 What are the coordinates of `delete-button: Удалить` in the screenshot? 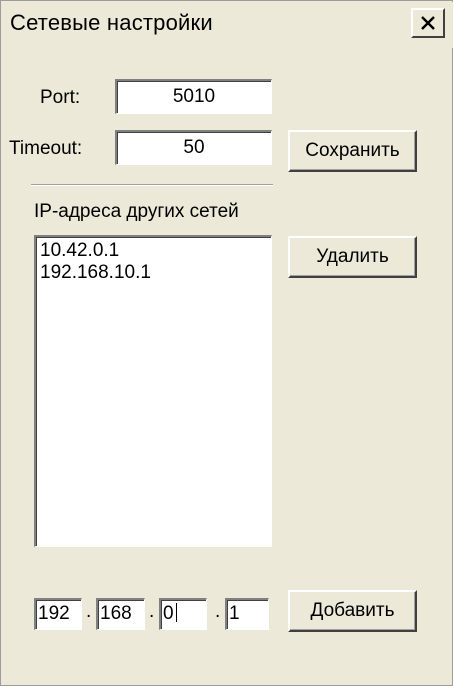 It's located at (352, 257).